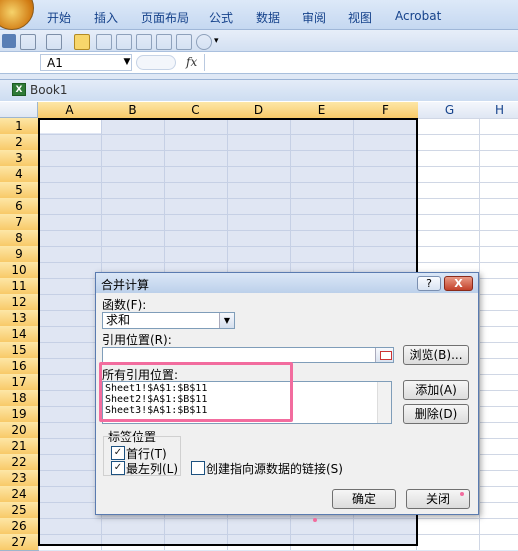  Describe the element at coordinates (19, 286) in the screenshot. I see `row-header: 11` at that location.